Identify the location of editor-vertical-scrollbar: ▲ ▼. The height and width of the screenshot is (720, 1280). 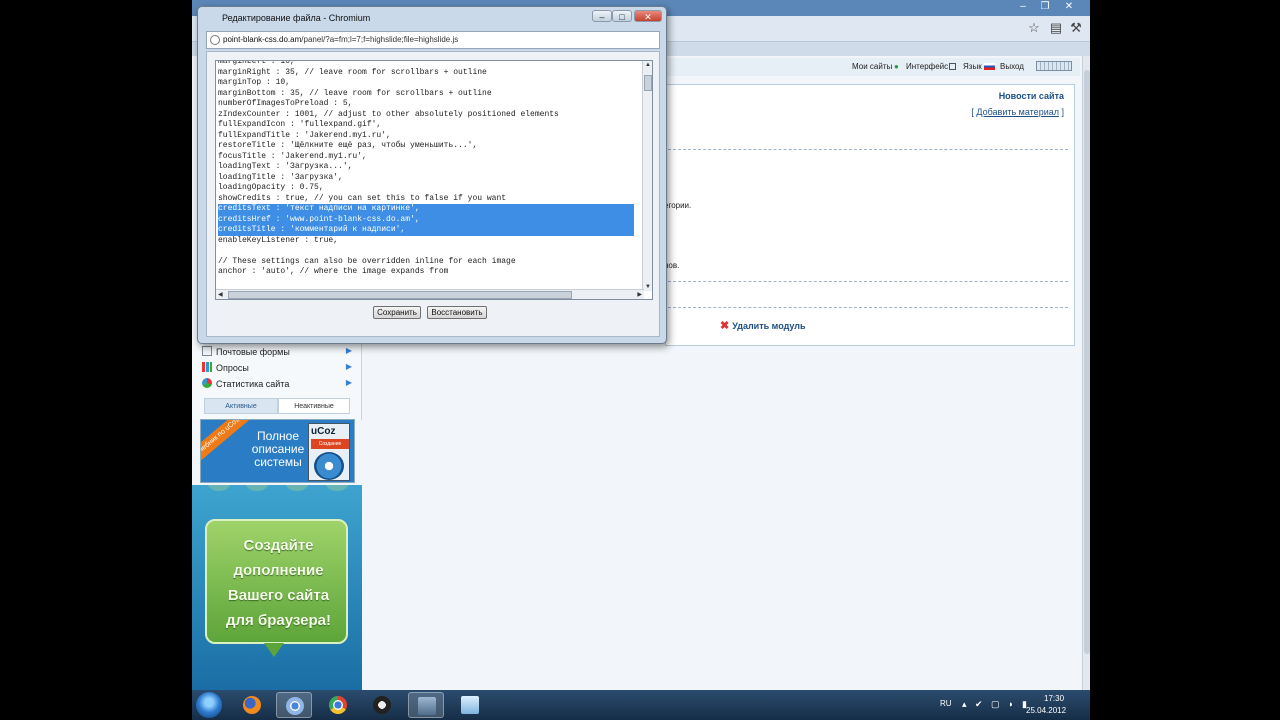
(647, 176).